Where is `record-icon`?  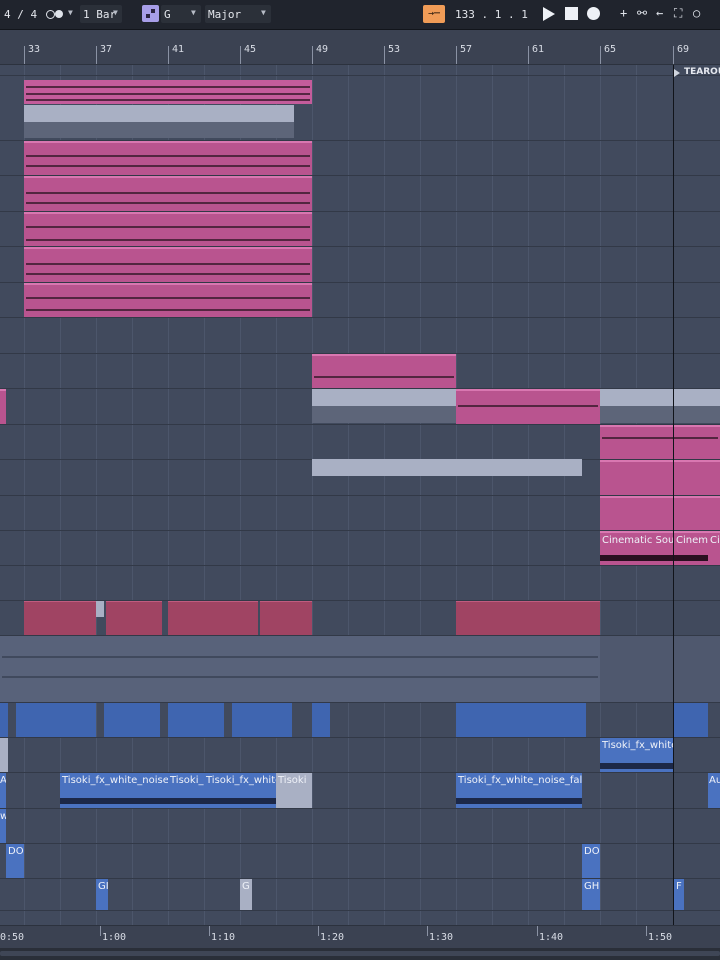 record-icon is located at coordinates (593, 13).